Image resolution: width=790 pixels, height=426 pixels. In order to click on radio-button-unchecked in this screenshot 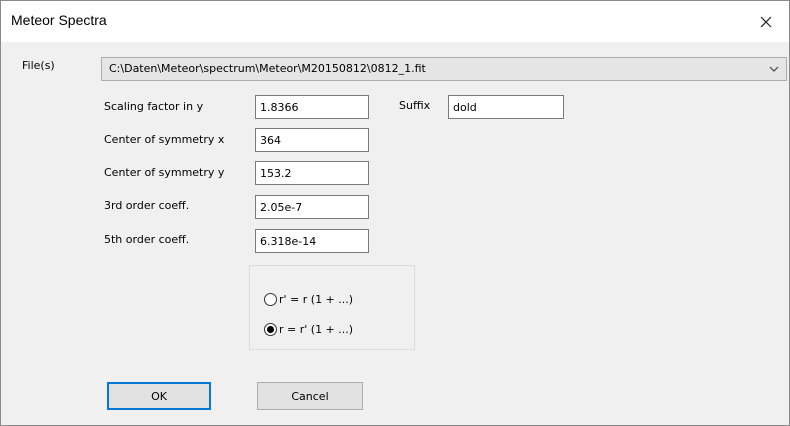, I will do `click(270, 299)`.